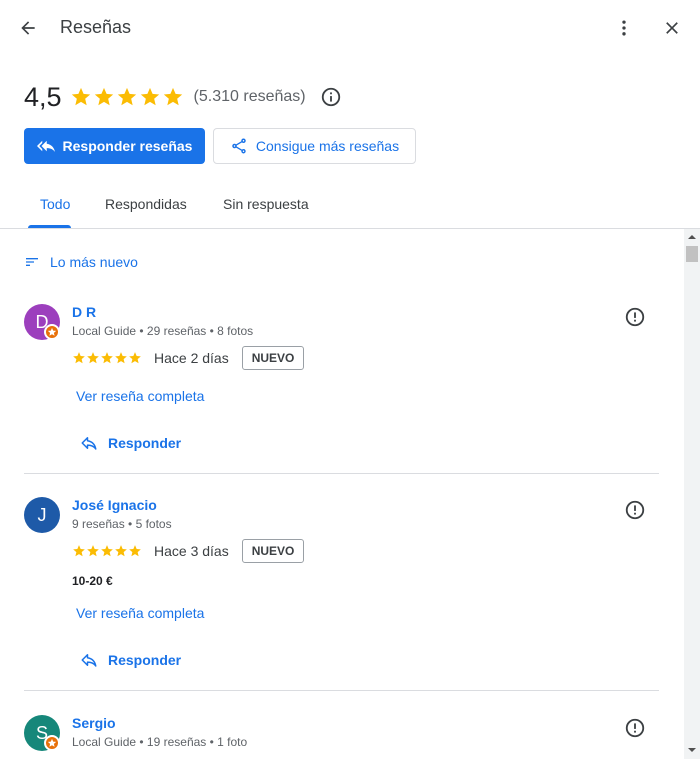  I want to click on sort-button: Lo más nuevo, so click(81, 262).